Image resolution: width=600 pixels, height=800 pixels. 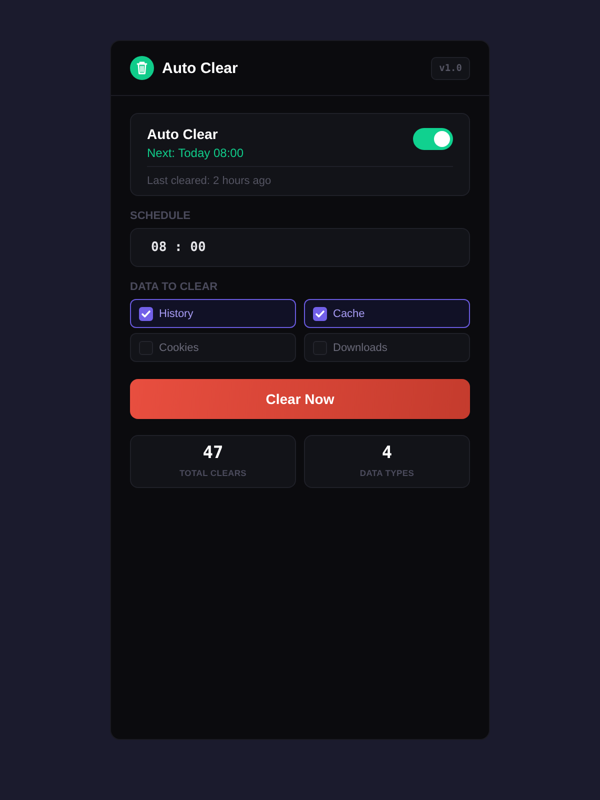 What do you see at coordinates (300, 399) in the screenshot?
I see `clear-now-button: Clear Now` at bounding box center [300, 399].